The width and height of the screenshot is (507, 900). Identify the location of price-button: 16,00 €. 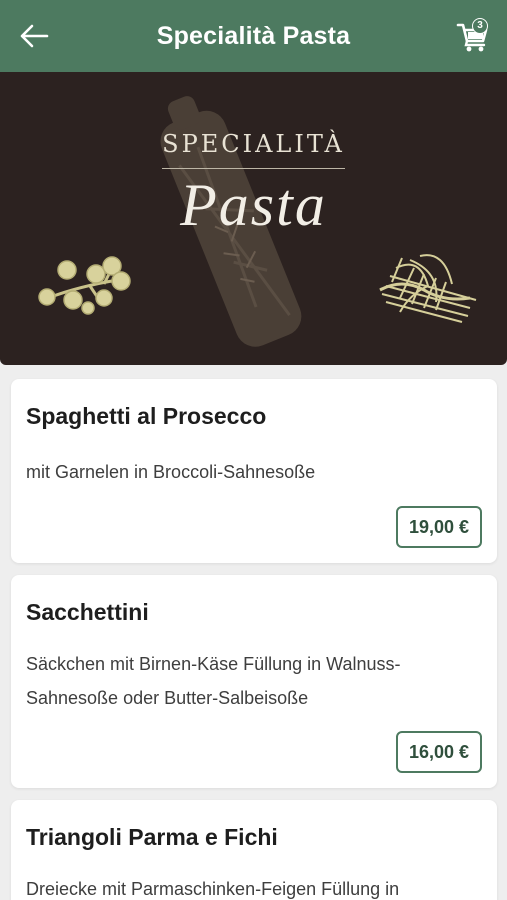
(439, 752).